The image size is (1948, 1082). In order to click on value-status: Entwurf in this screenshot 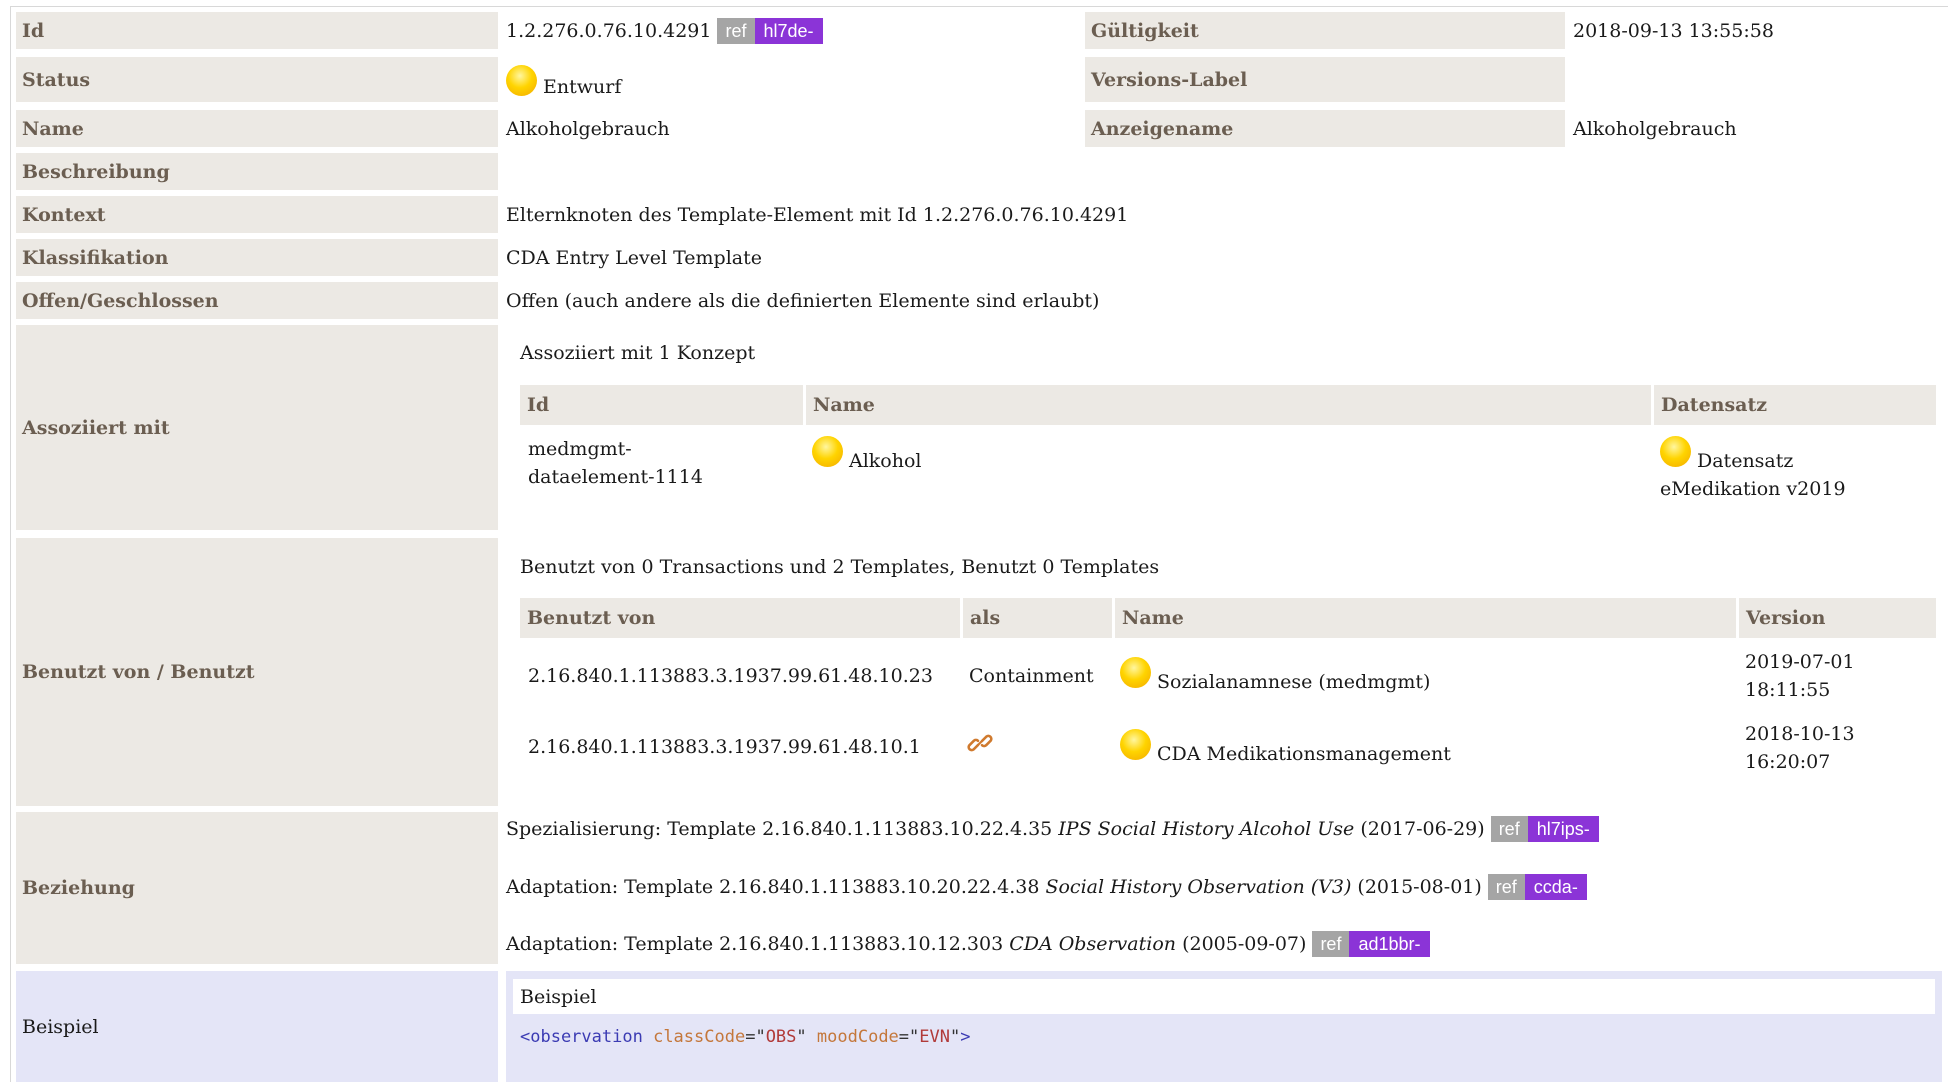, I will do `click(563, 79)`.